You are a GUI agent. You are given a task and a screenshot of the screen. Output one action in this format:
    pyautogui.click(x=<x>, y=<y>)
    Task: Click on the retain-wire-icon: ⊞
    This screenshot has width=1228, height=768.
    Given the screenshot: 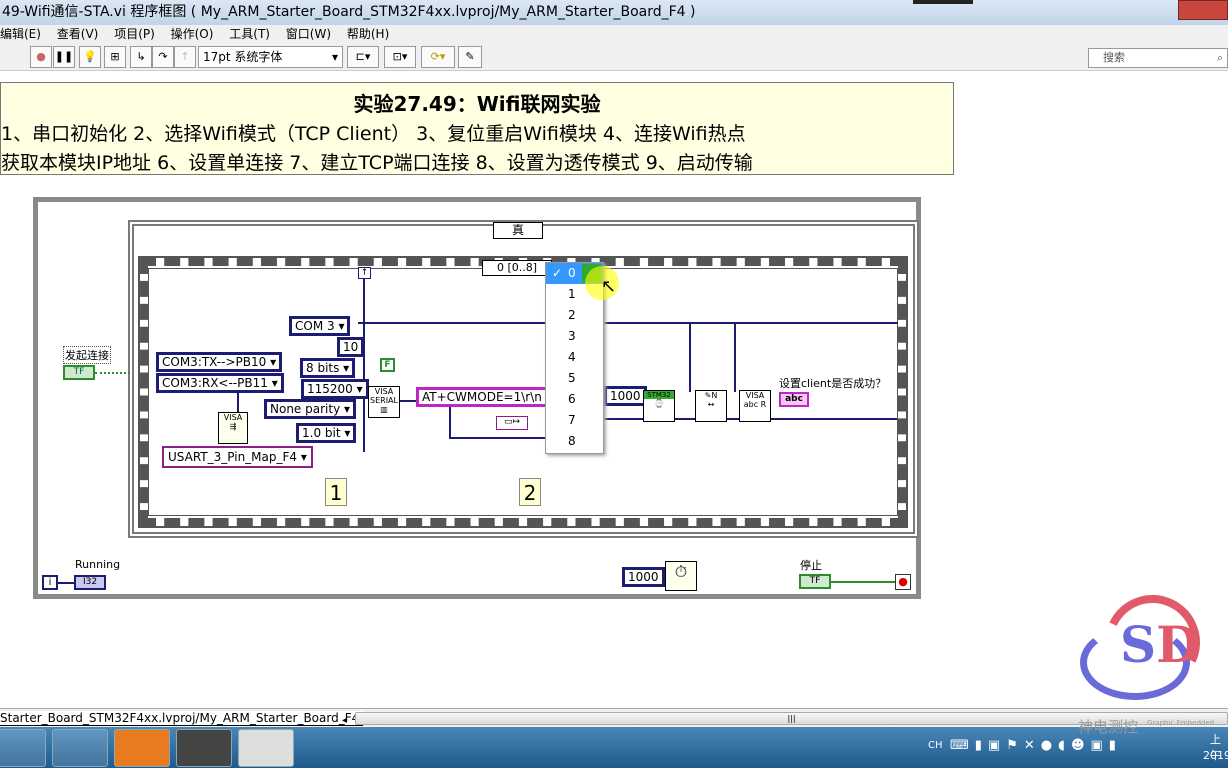 What is the action you would take?
    pyautogui.click(x=115, y=57)
    